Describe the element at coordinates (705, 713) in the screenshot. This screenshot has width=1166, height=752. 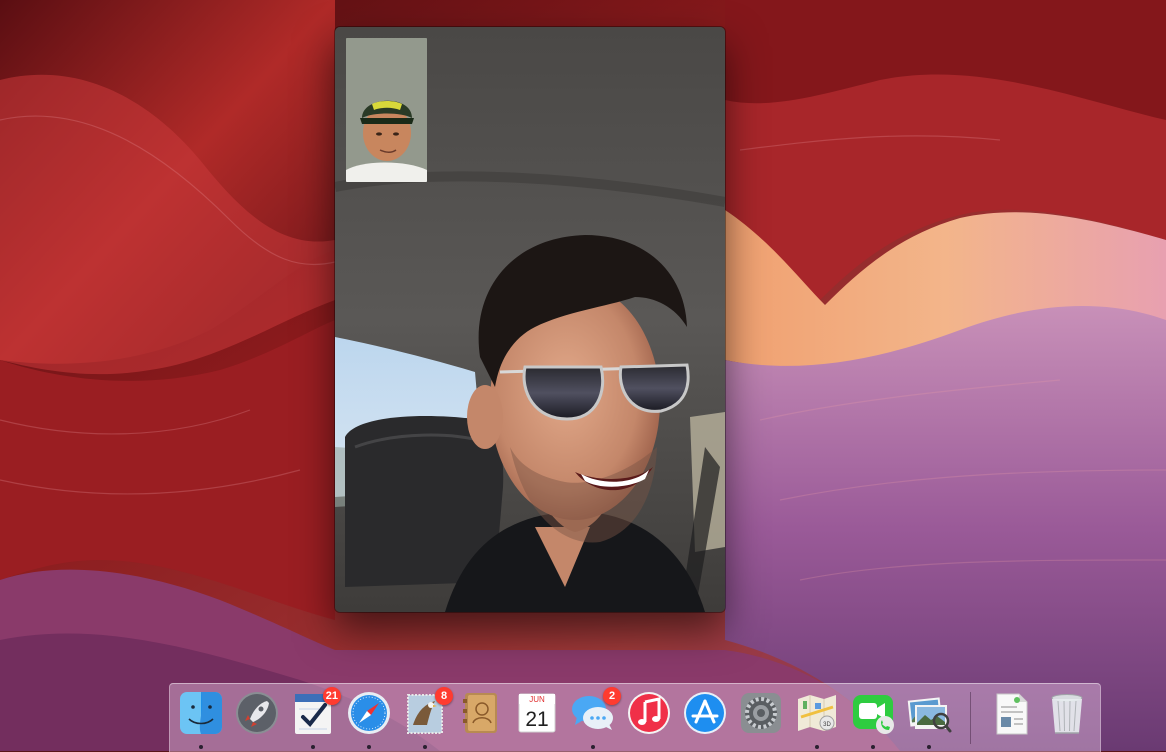
I see `app-store-icon` at that location.